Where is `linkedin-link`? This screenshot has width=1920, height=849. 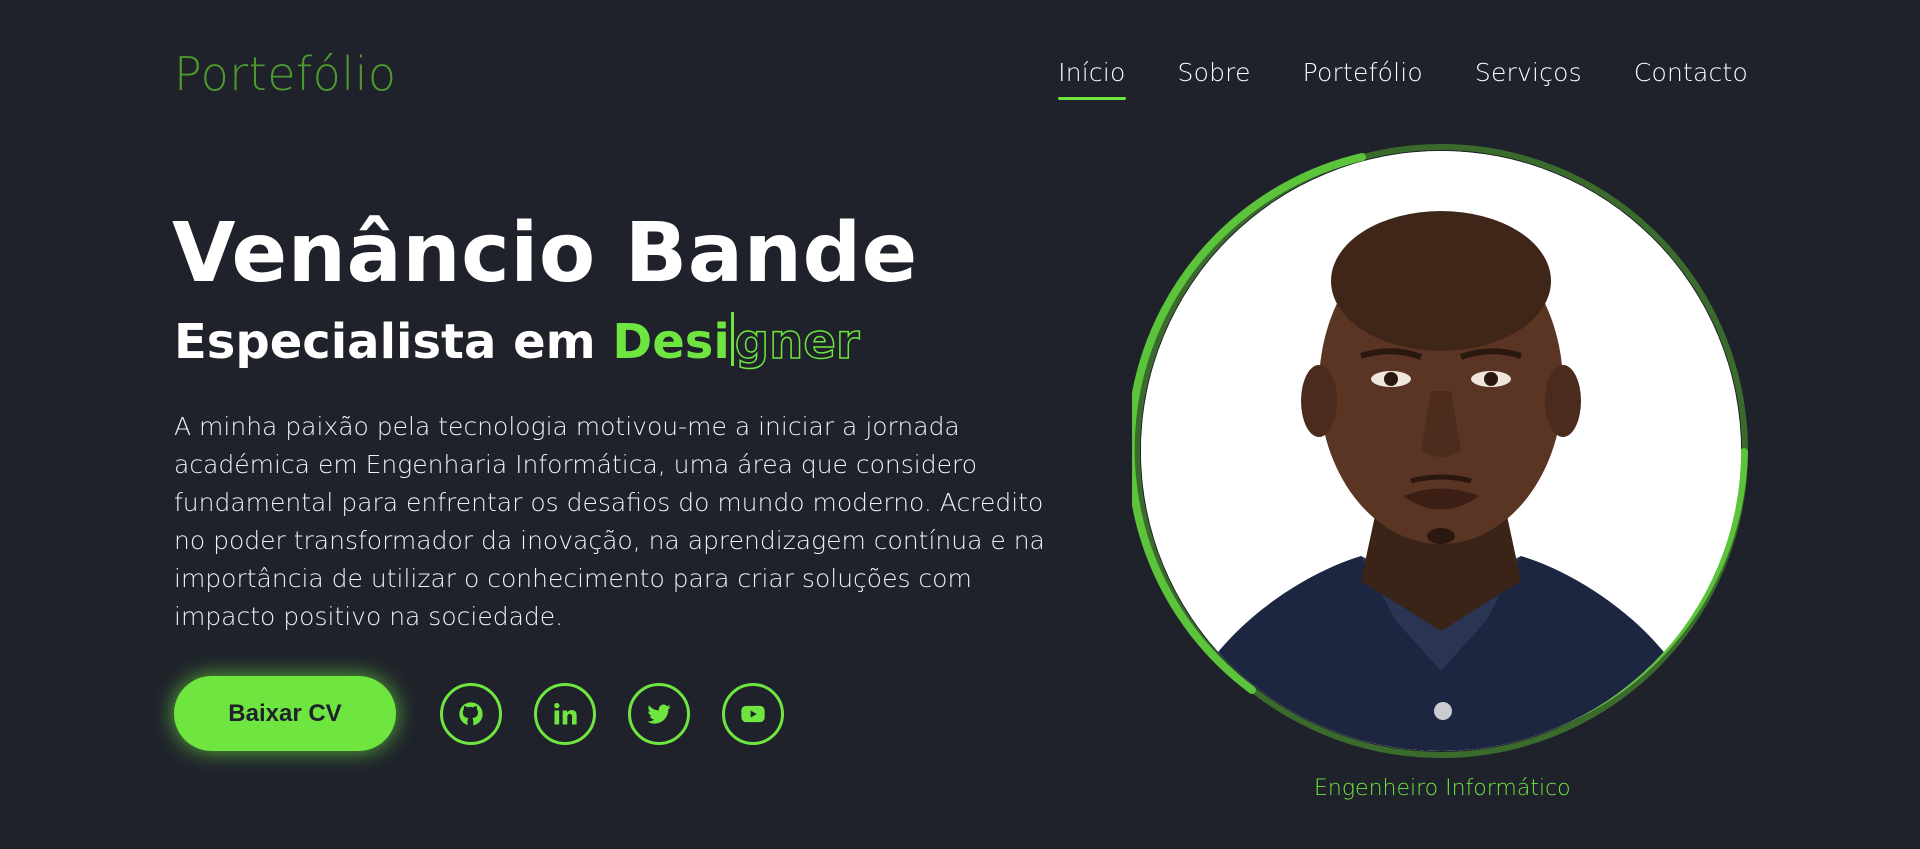 linkedin-link is located at coordinates (565, 714).